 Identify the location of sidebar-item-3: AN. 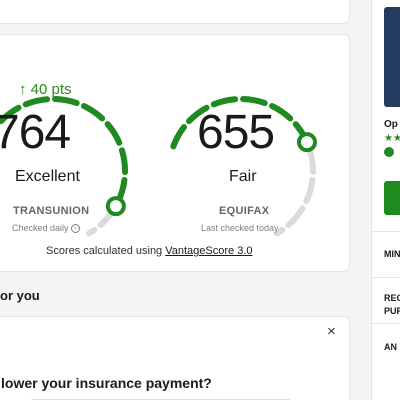
(390, 347).